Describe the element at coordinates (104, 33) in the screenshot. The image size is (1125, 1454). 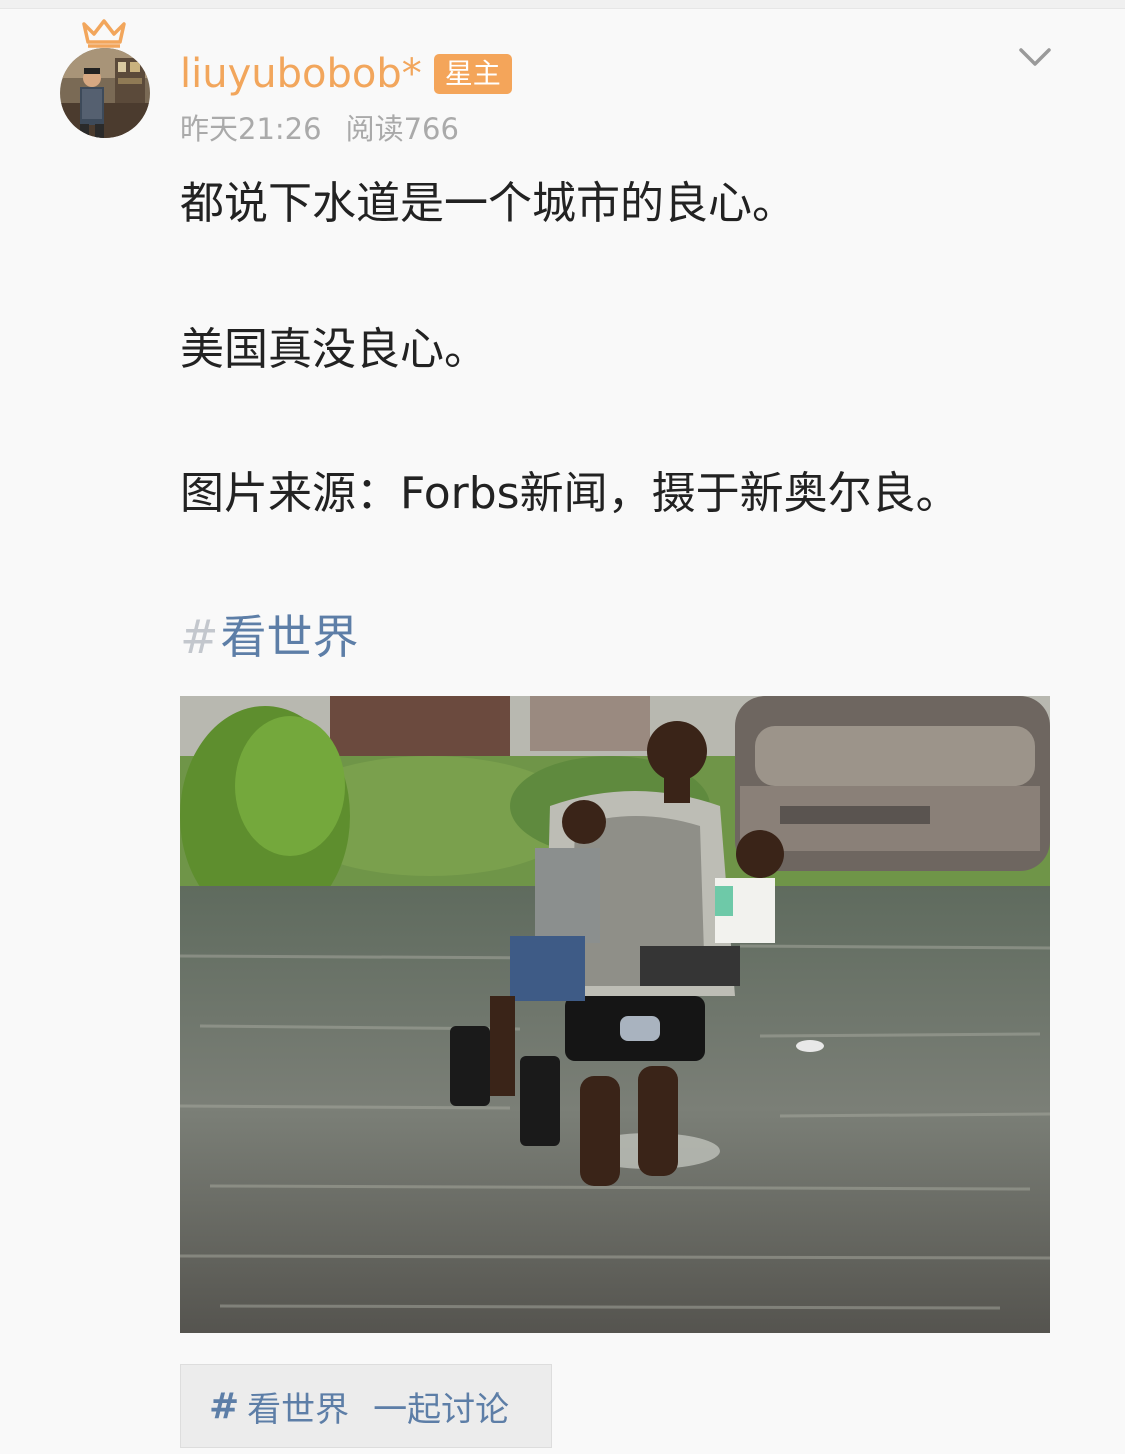
I see `crown-icon` at that location.